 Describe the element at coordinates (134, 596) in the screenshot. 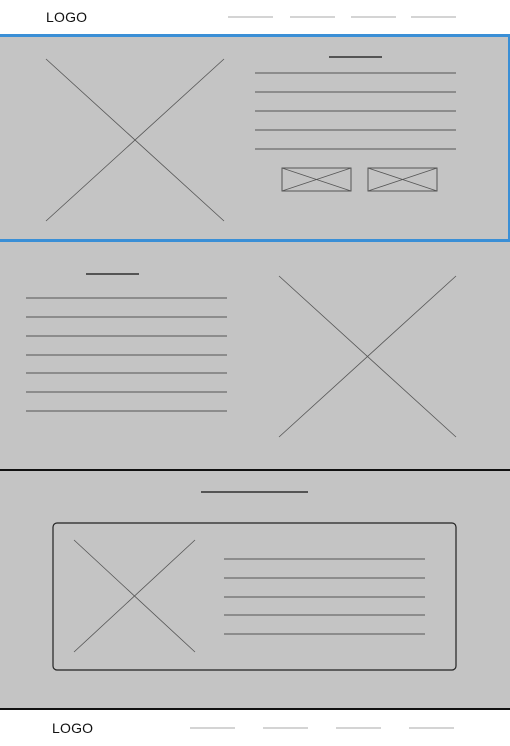

I see `card-image-placeholder` at that location.